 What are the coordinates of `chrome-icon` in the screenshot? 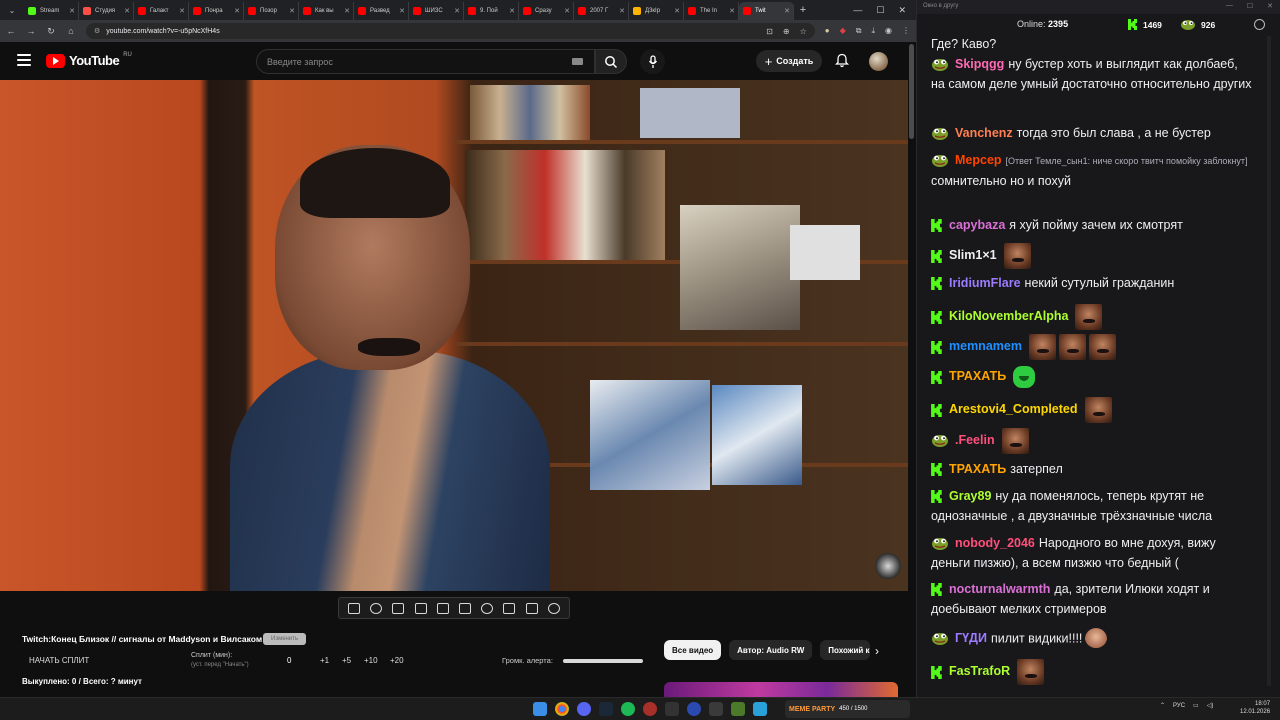 It's located at (562, 709).